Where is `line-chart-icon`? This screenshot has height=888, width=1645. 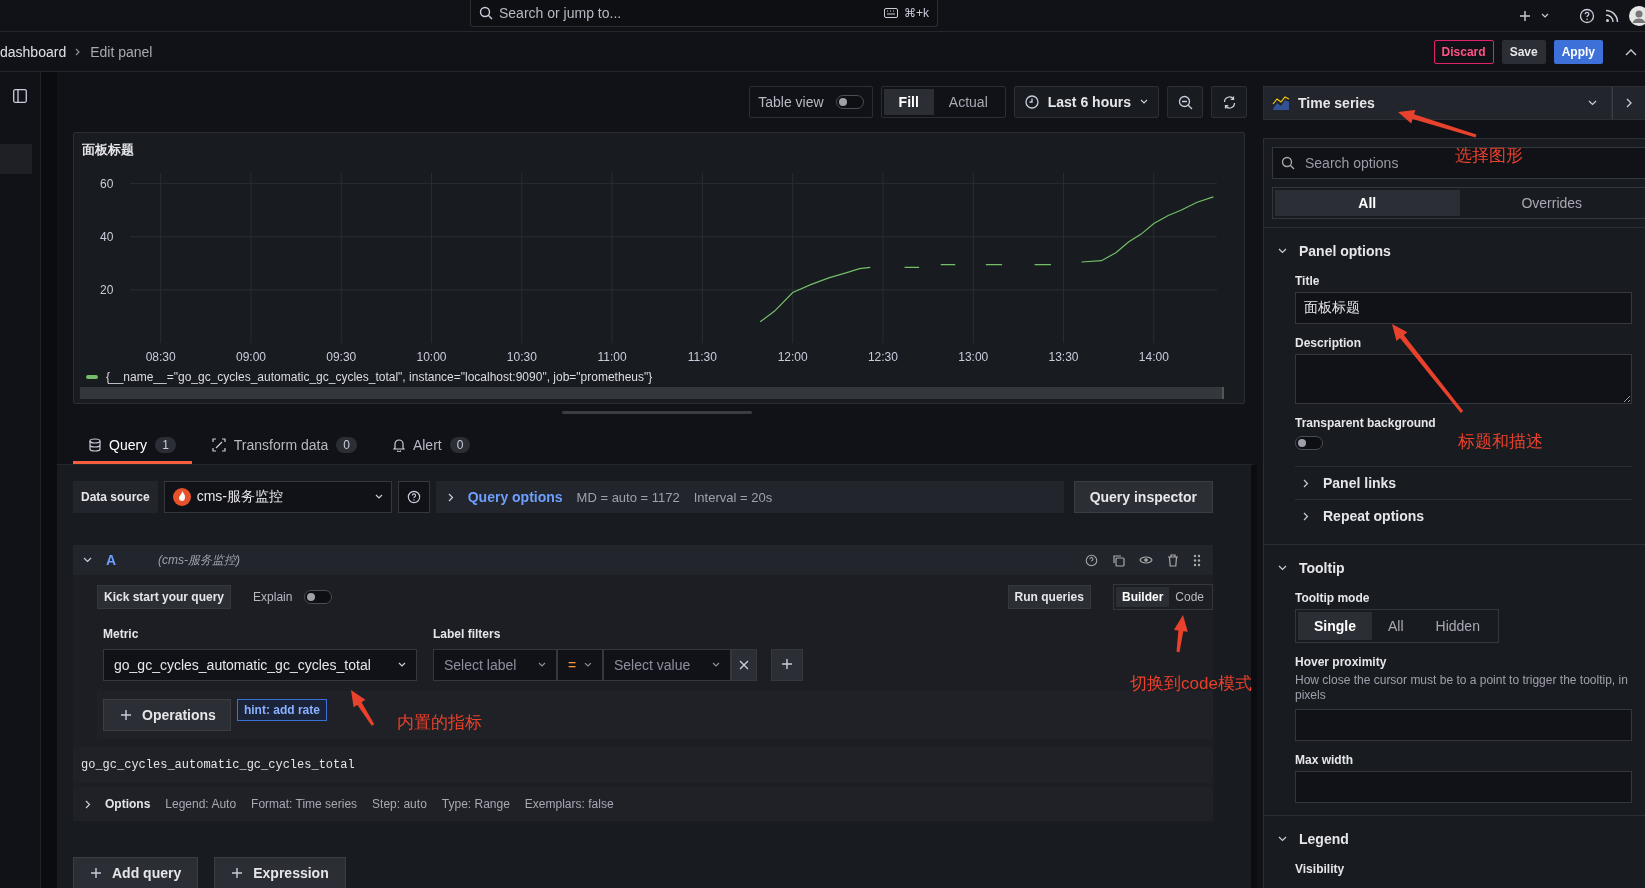
line-chart-icon is located at coordinates (1281, 103).